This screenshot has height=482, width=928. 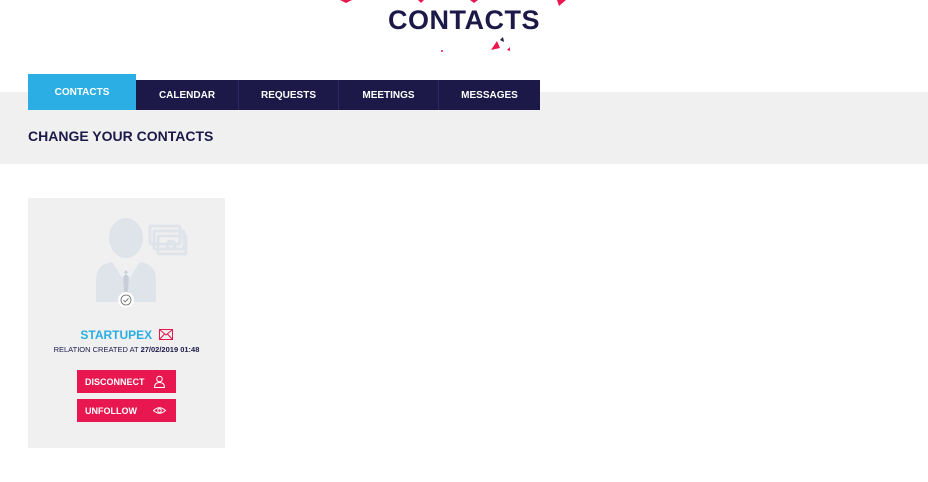 I want to click on disconnect-label: DISCONNECT, so click(x=115, y=381).